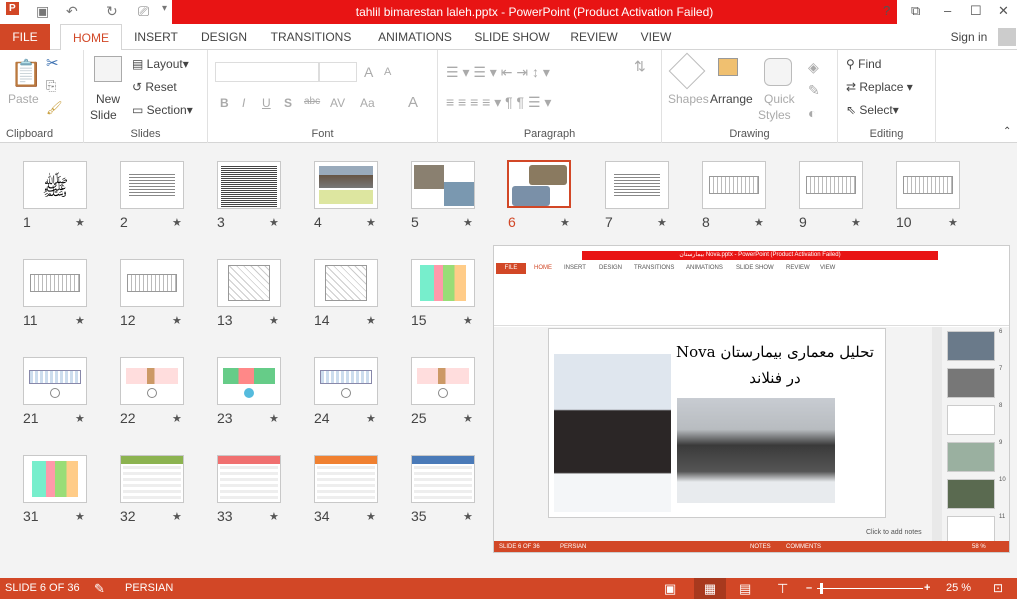 The image size is (1017, 599). What do you see at coordinates (778, 72) in the screenshot?
I see `quick-styles-icon` at bounding box center [778, 72].